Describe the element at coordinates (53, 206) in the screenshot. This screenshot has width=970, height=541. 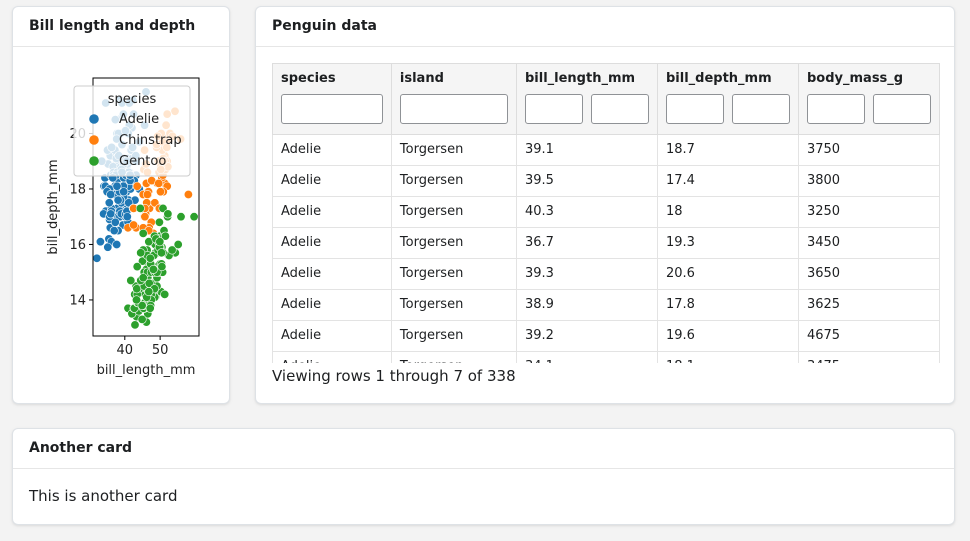
I see `y-axis-label: bill_depth_mm` at that location.